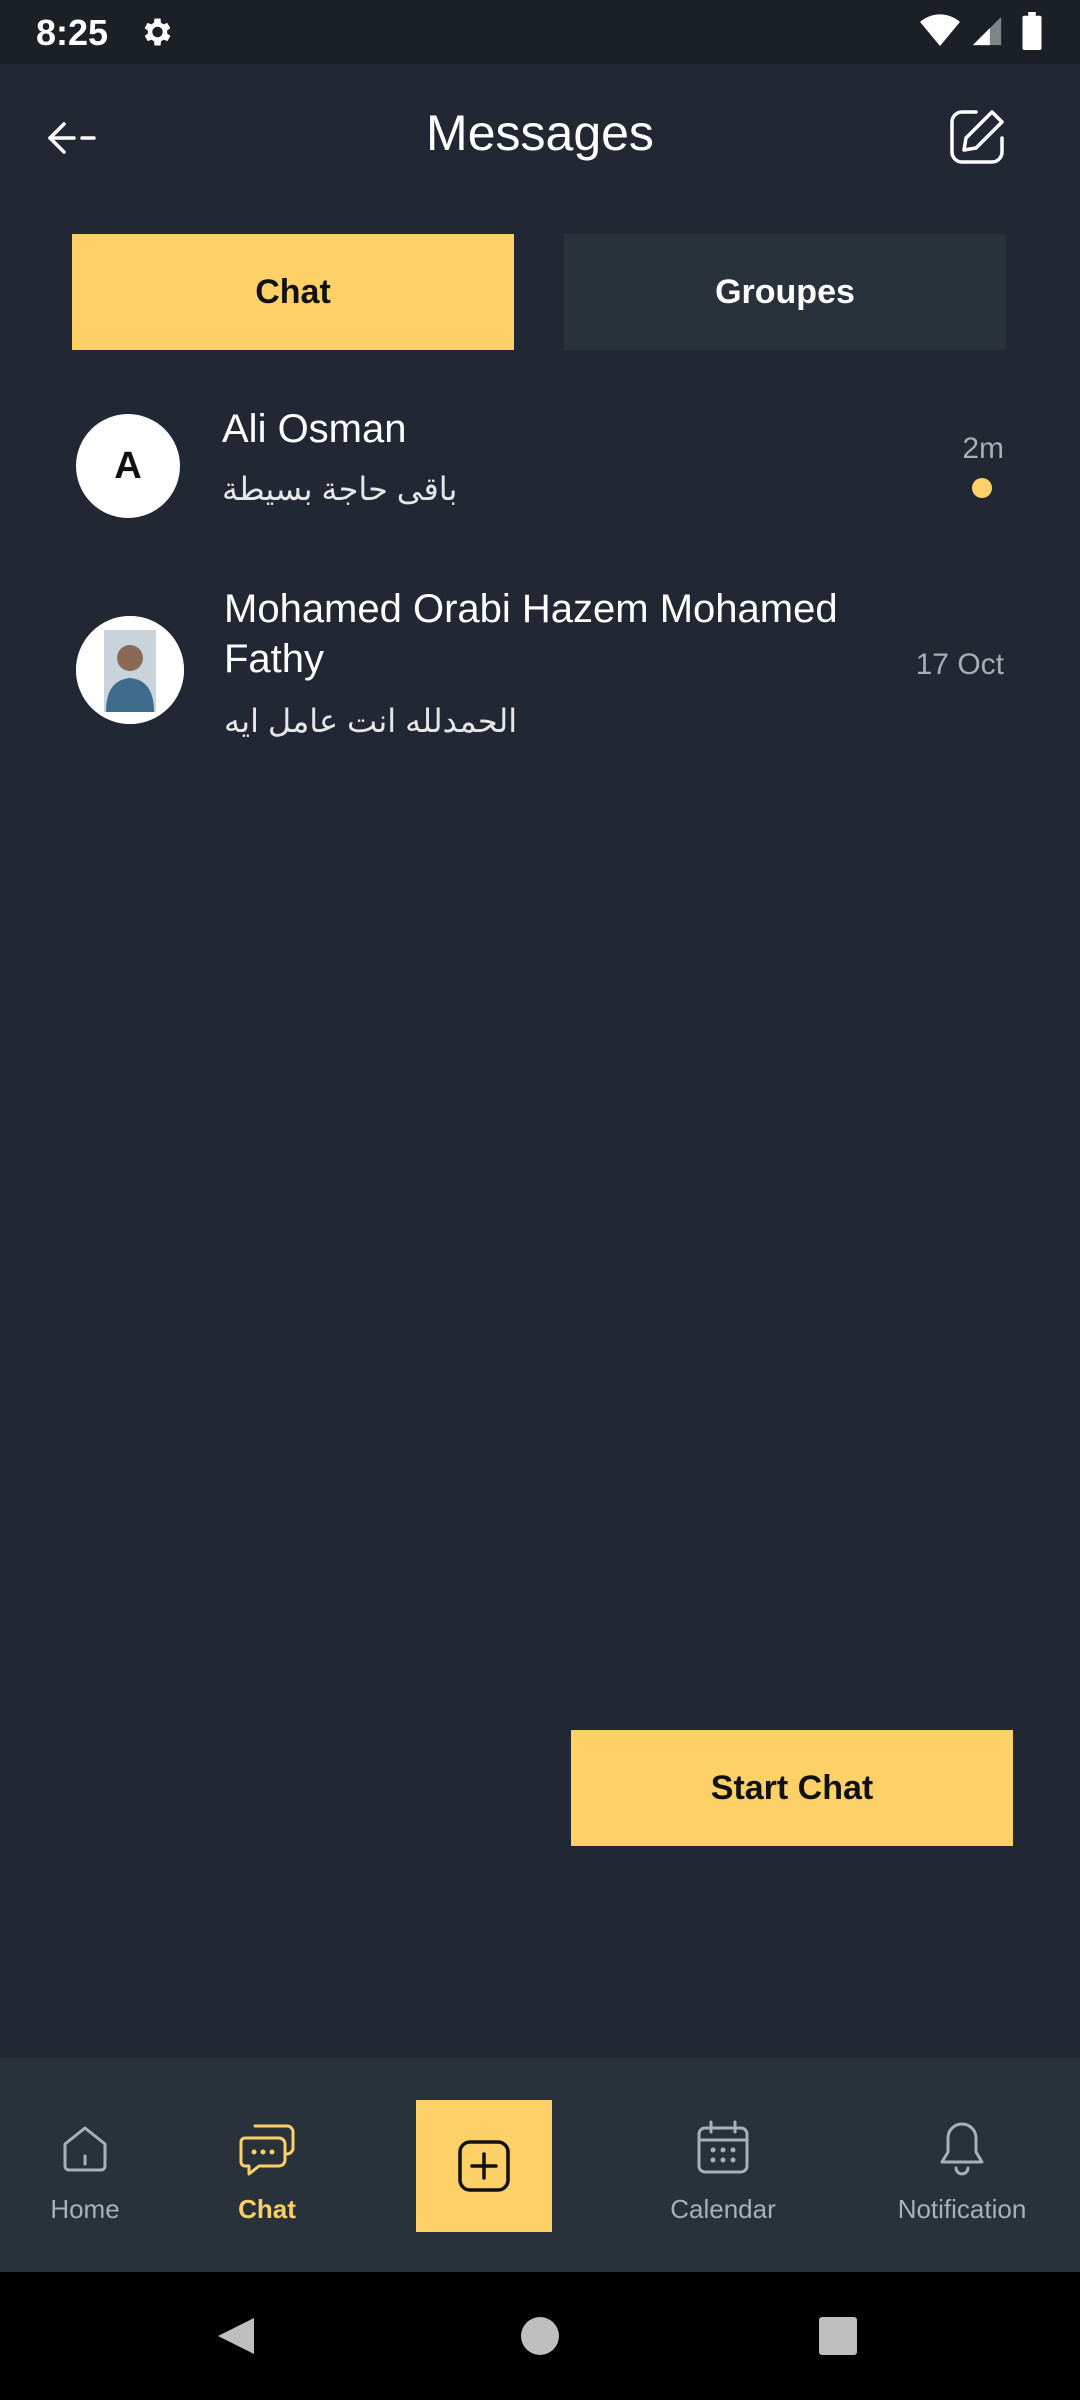 Image resolution: width=1080 pixels, height=2400 pixels. What do you see at coordinates (1032, 31) in the screenshot?
I see `battery-icon` at bounding box center [1032, 31].